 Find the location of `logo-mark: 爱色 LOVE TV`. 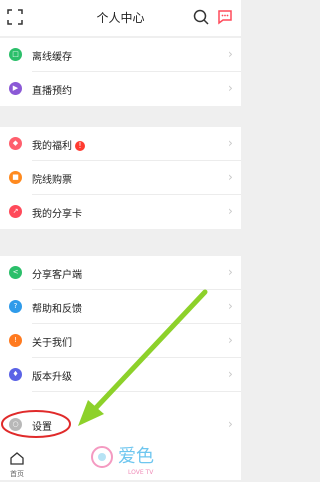

logo-mark: 爱色 LOVE TV is located at coordinates (122, 461).